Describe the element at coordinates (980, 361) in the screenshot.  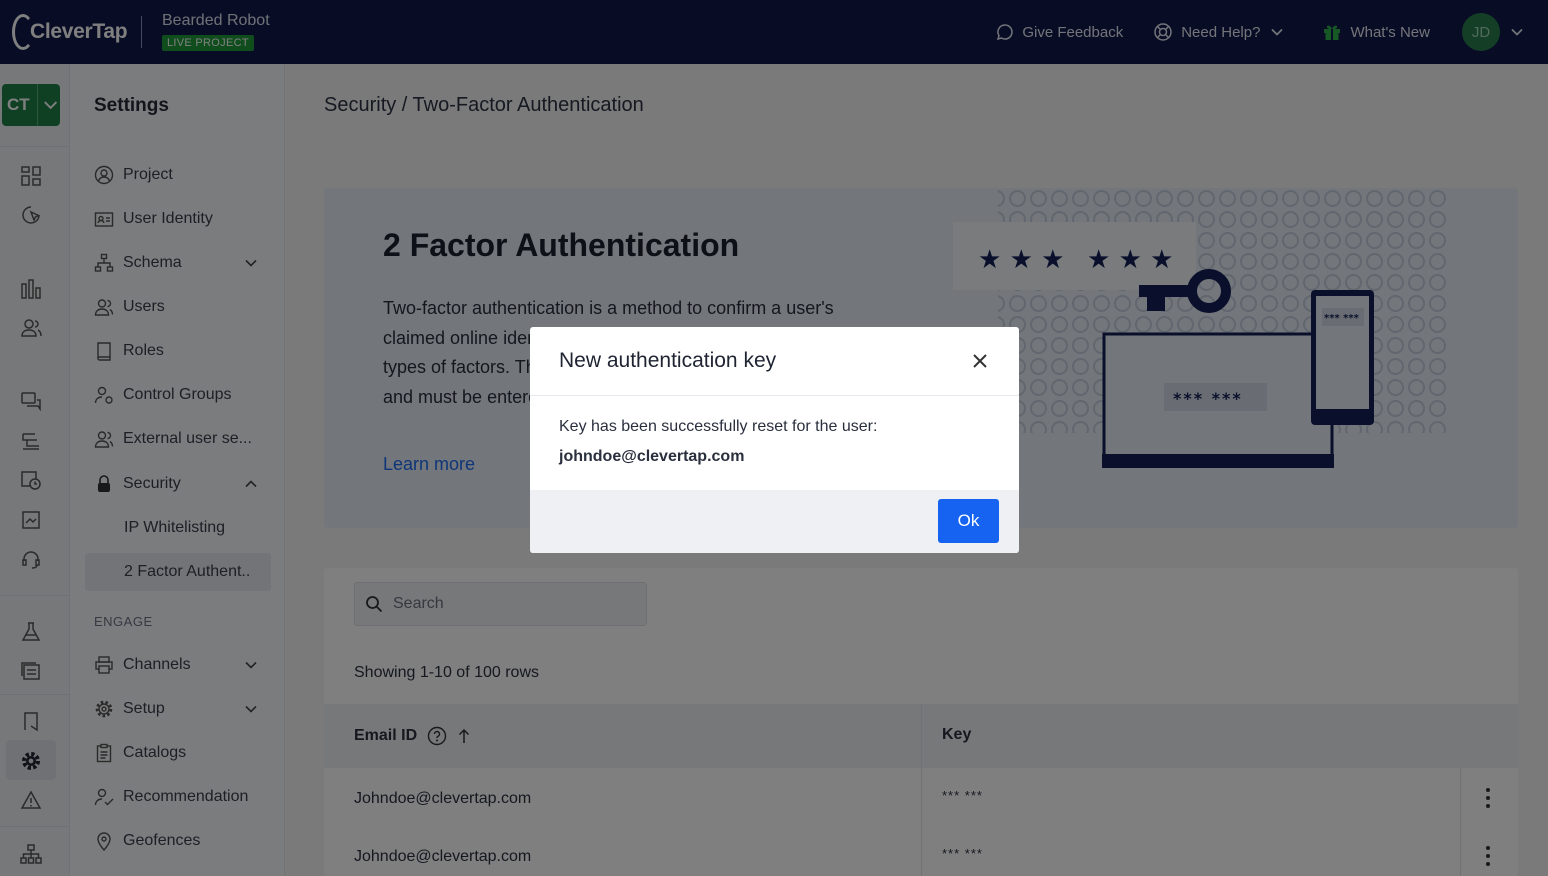
I see `close-icon` at that location.